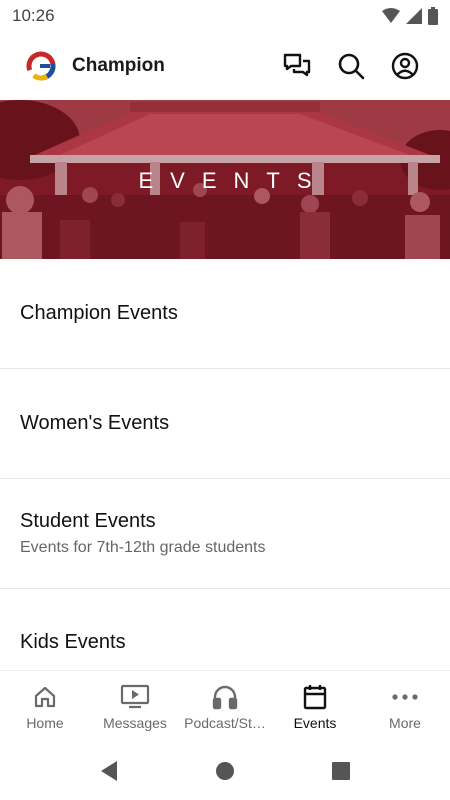 This screenshot has width=450, height=800. What do you see at coordinates (88, 521) in the screenshot?
I see `list-item-title: Student Events` at bounding box center [88, 521].